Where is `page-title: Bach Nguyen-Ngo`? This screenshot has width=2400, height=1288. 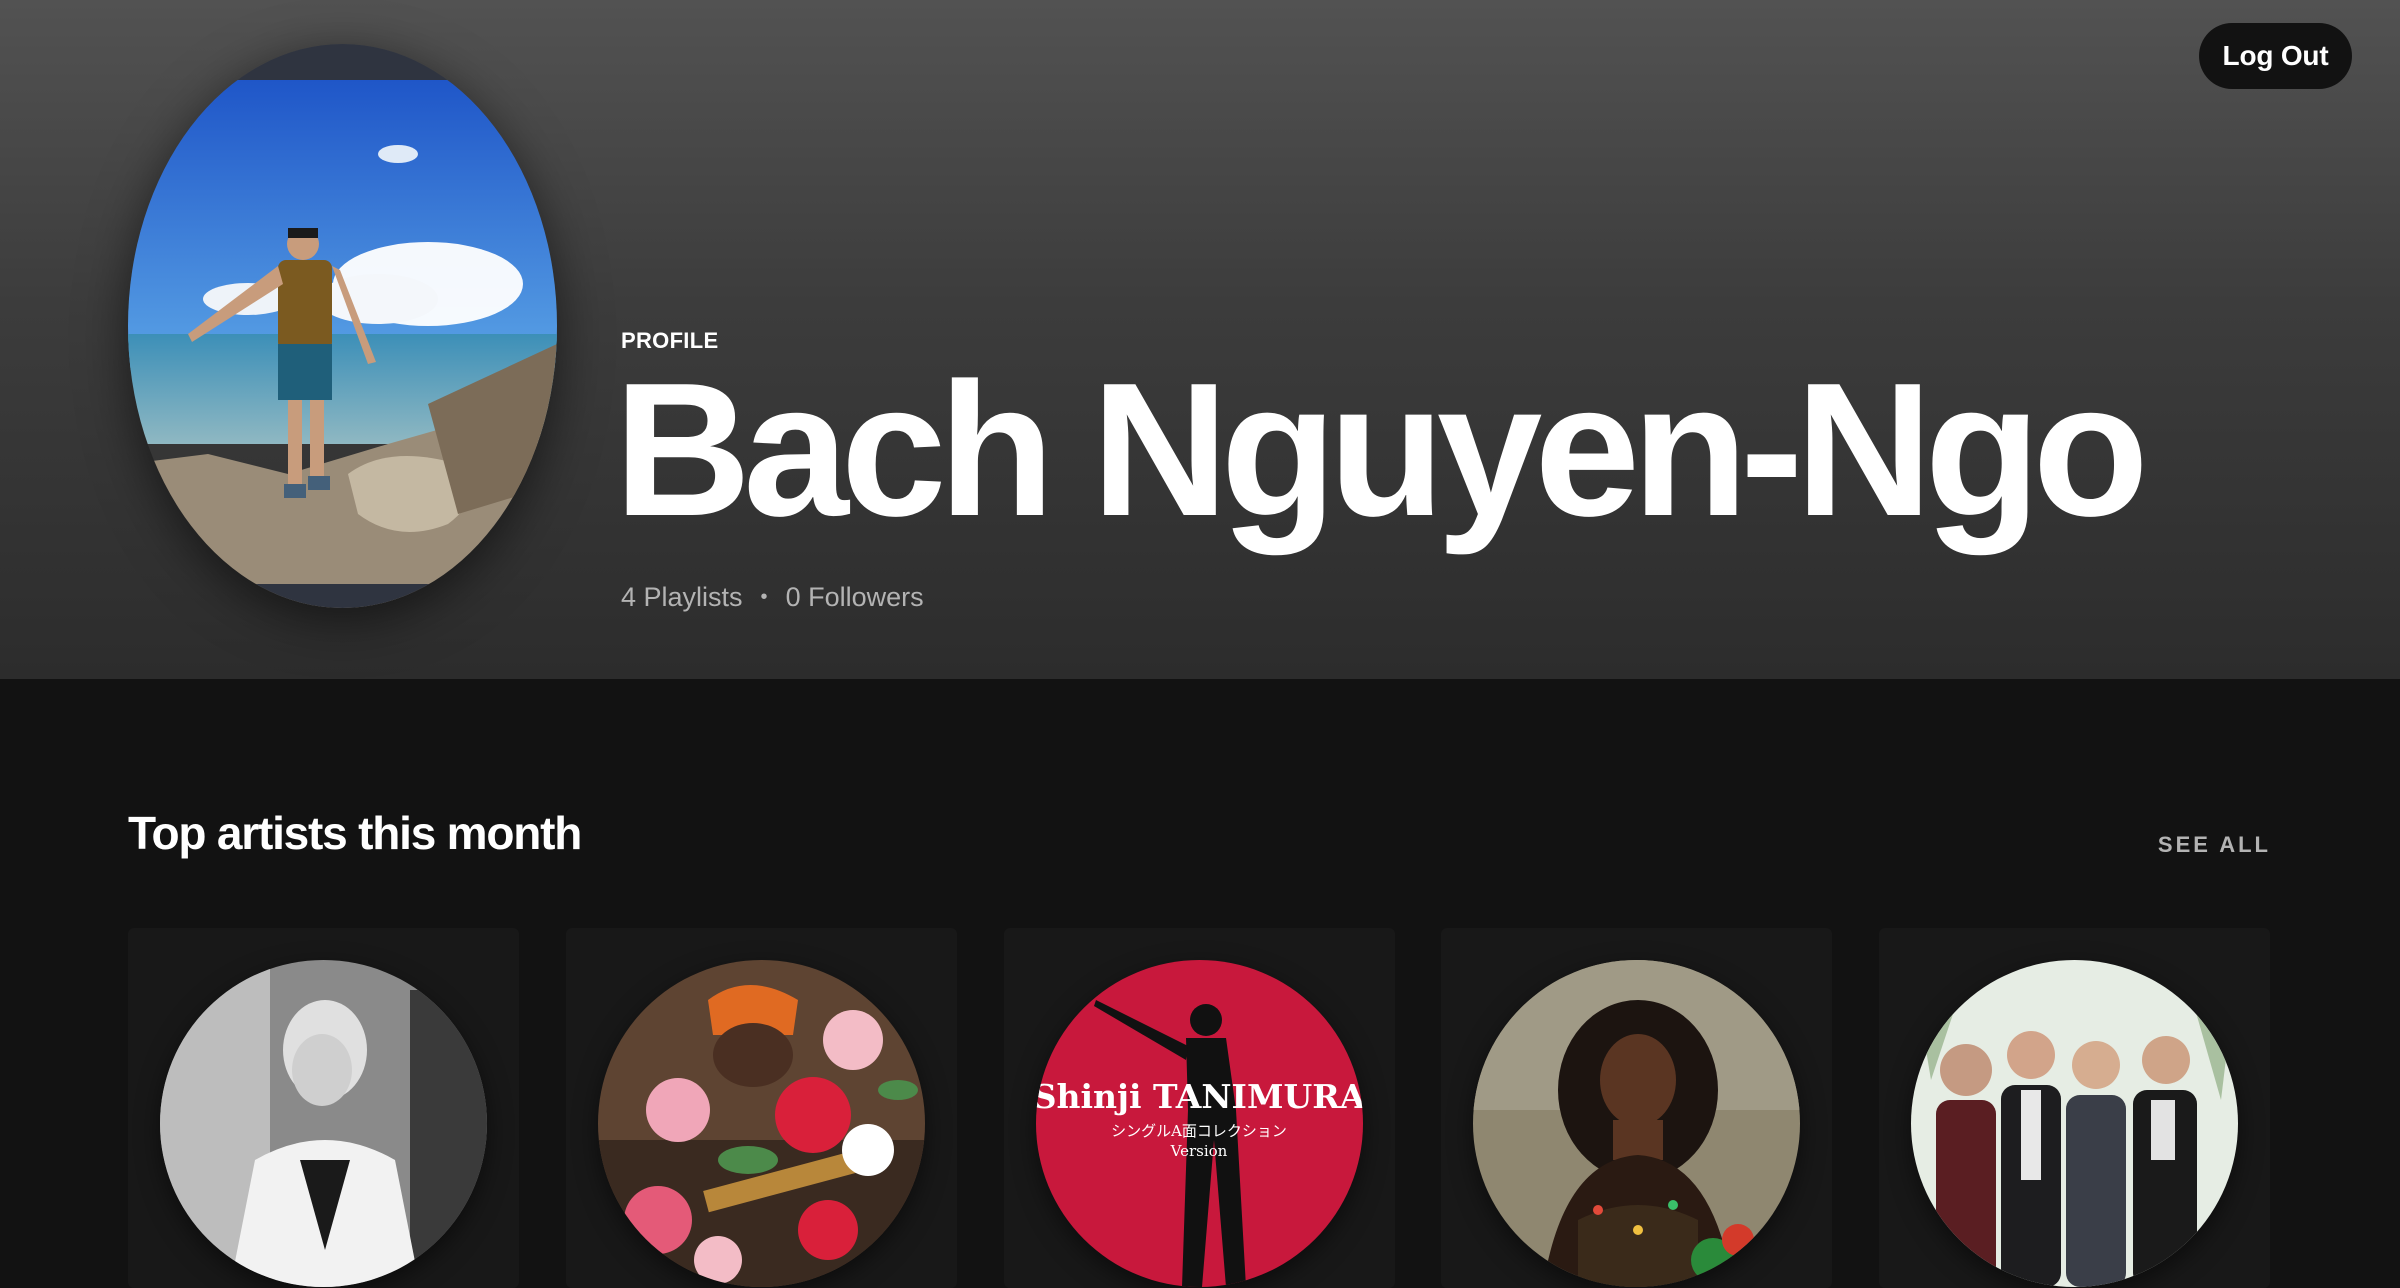
page-title: Bach Nguyen-Ngo is located at coordinates (1381, 450).